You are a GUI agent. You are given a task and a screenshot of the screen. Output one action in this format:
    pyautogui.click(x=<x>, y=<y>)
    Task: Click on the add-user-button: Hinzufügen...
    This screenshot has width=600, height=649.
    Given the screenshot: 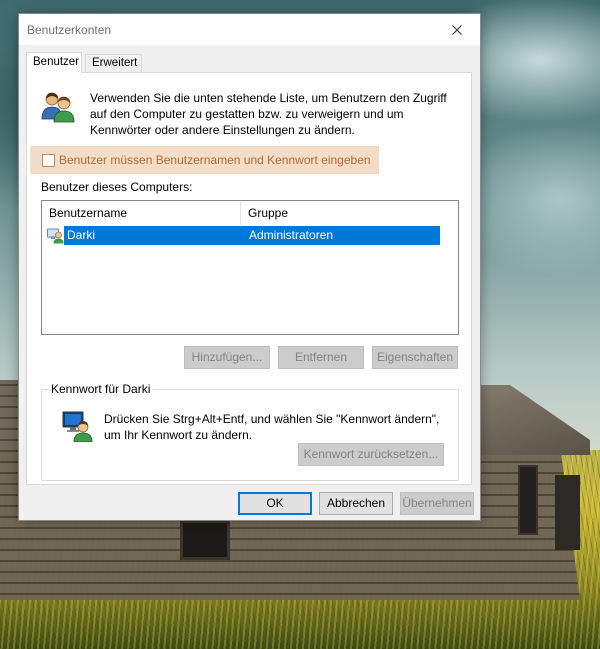 What is the action you would take?
    pyautogui.click(x=227, y=357)
    